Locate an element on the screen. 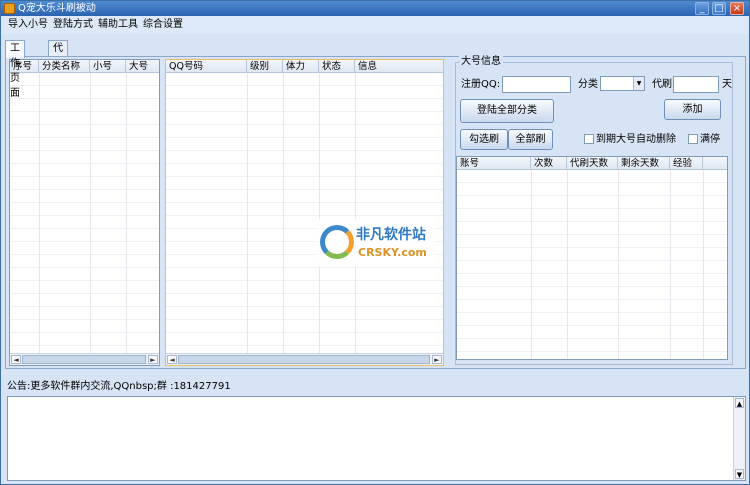  column-header-experience: 经验 is located at coordinates (686, 163).